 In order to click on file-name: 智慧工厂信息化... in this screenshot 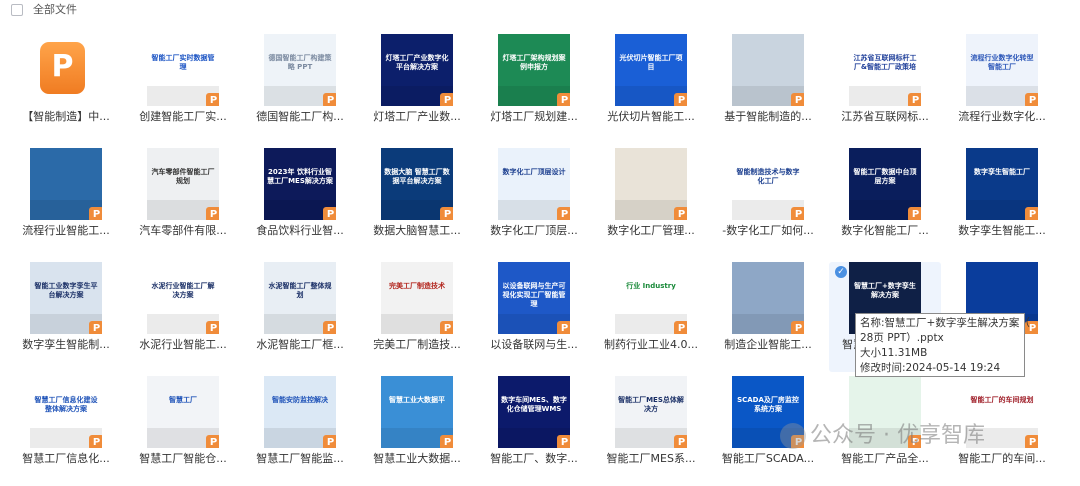, I will do `click(66, 458)`.